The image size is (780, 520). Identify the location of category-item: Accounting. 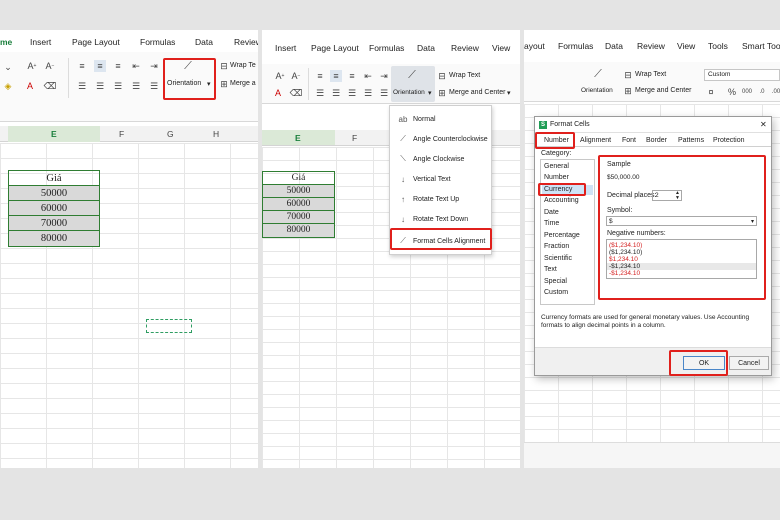
(561, 200).